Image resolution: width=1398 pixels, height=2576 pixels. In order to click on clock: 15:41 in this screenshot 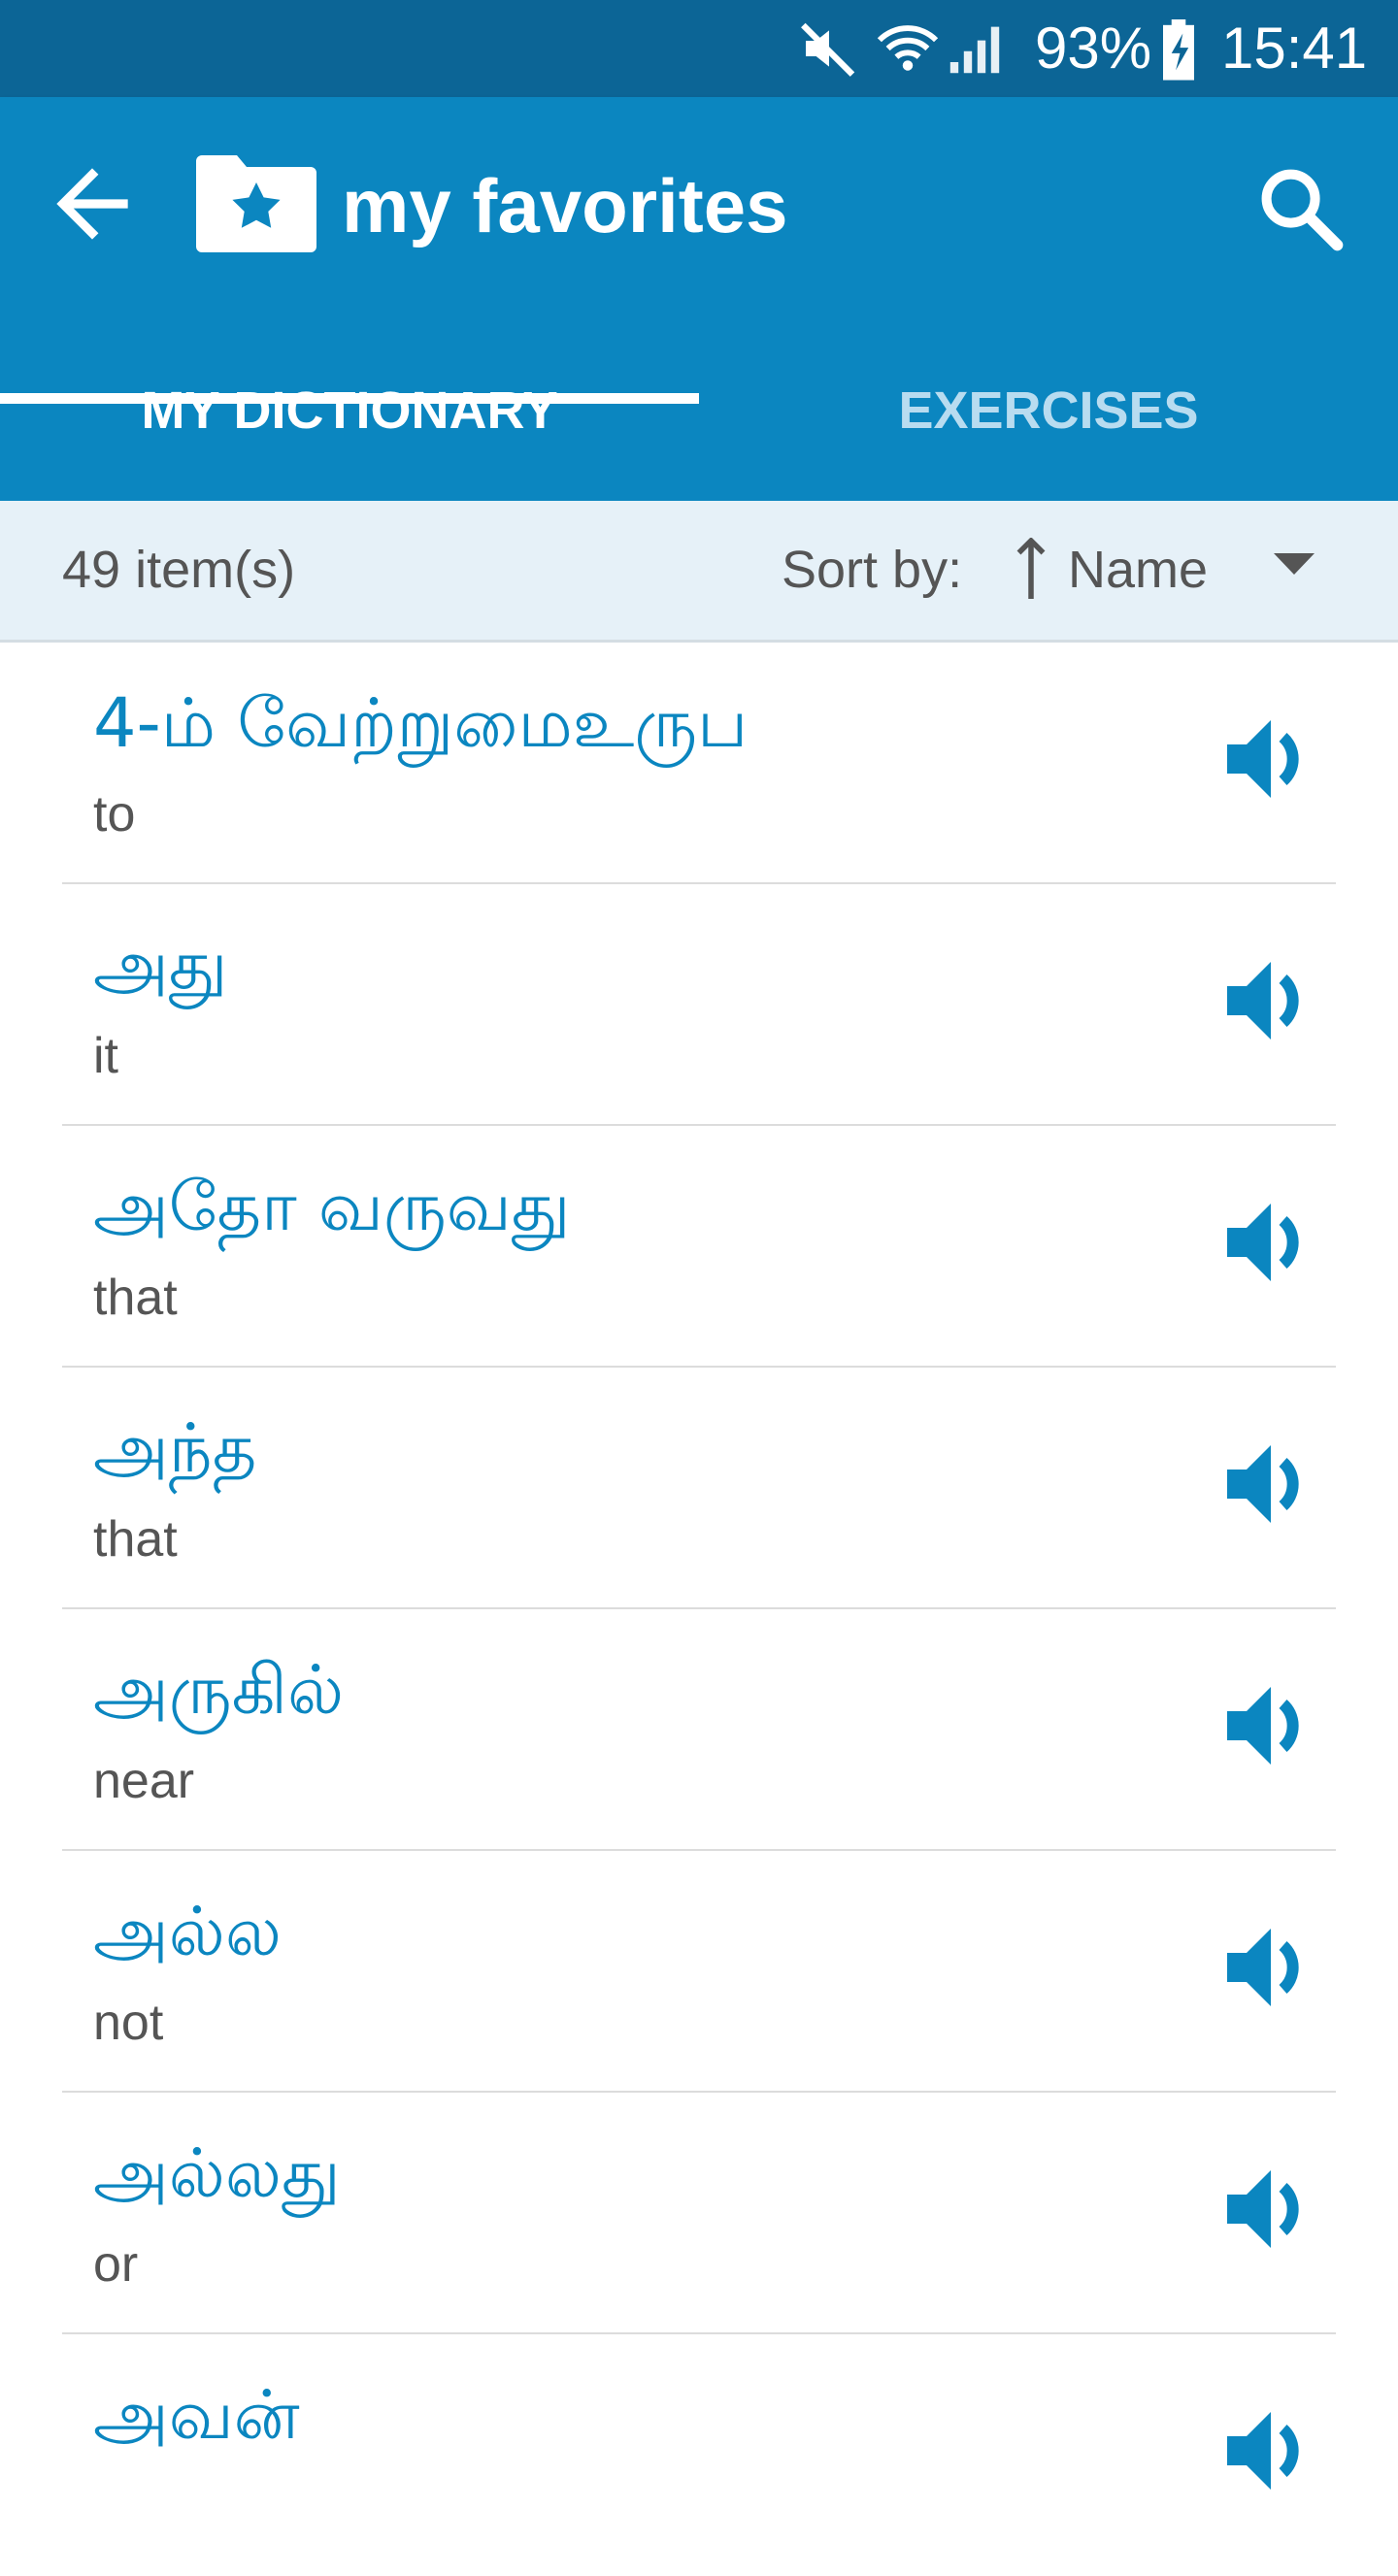, I will do `click(1294, 49)`.